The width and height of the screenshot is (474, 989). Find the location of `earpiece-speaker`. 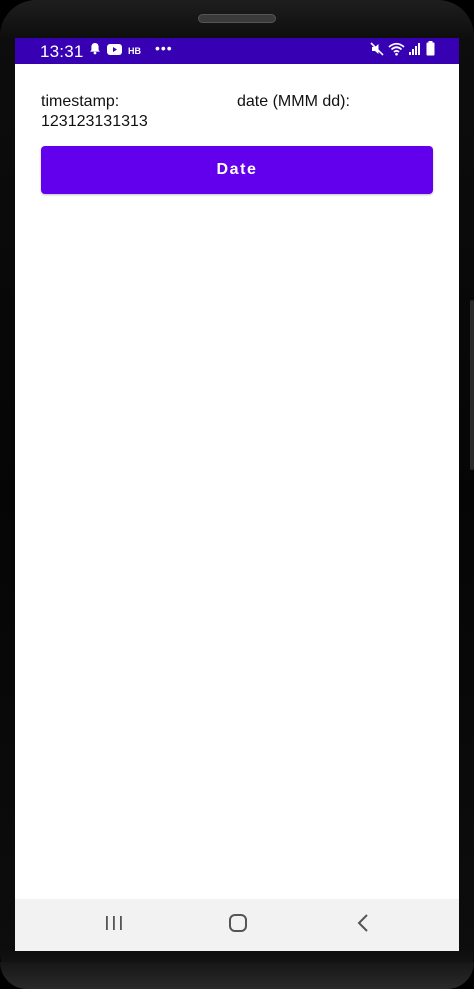

earpiece-speaker is located at coordinates (237, 18).